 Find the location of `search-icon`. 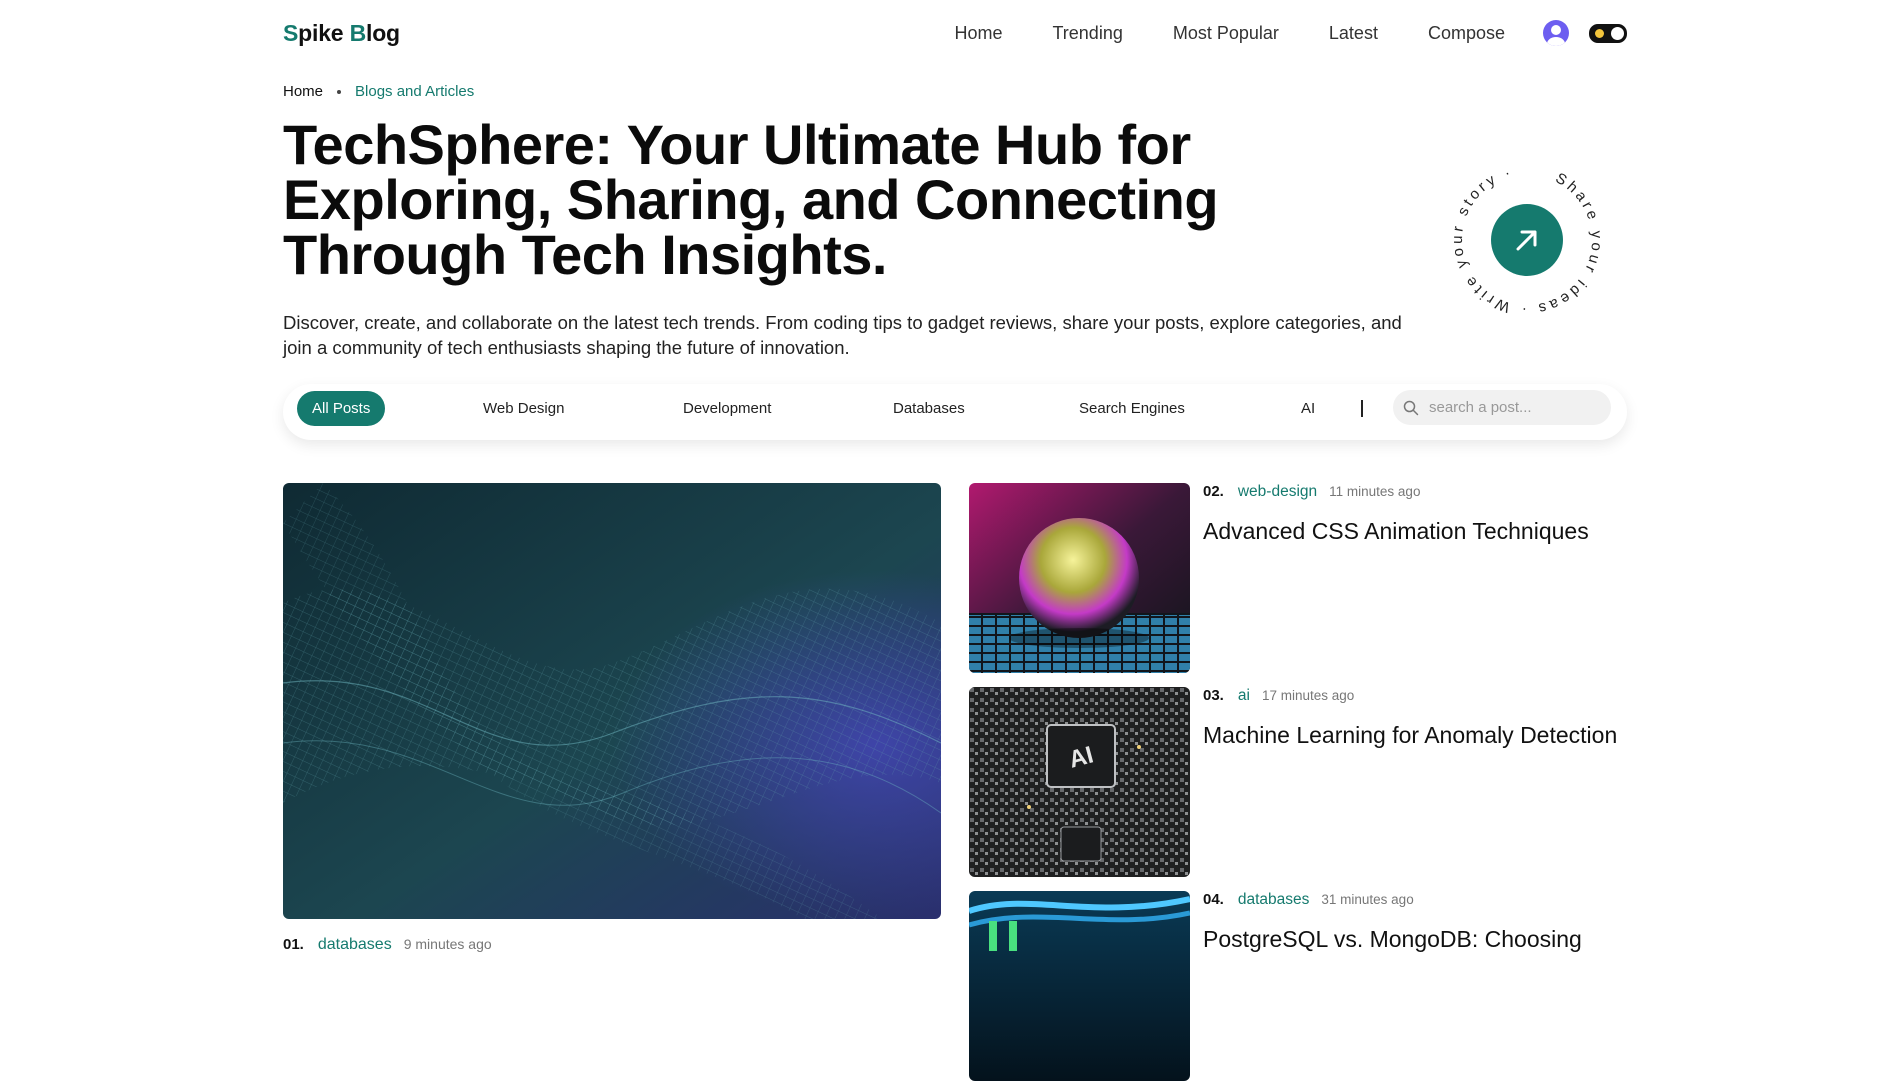

search-icon is located at coordinates (1411, 407).